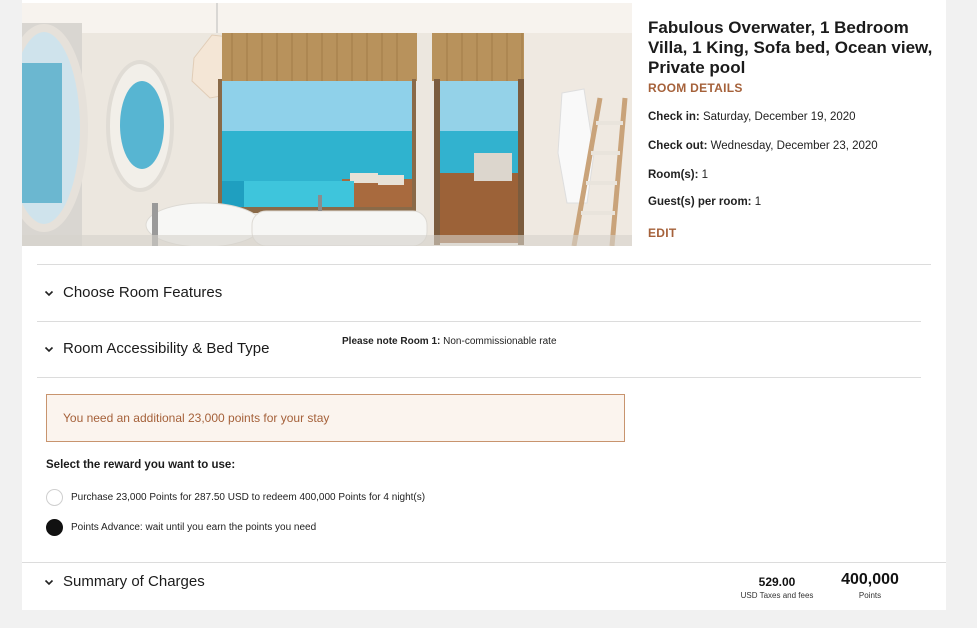  I want to click on taxes-summary: 529.00 USD Taxes and fees, so click(777, 587).